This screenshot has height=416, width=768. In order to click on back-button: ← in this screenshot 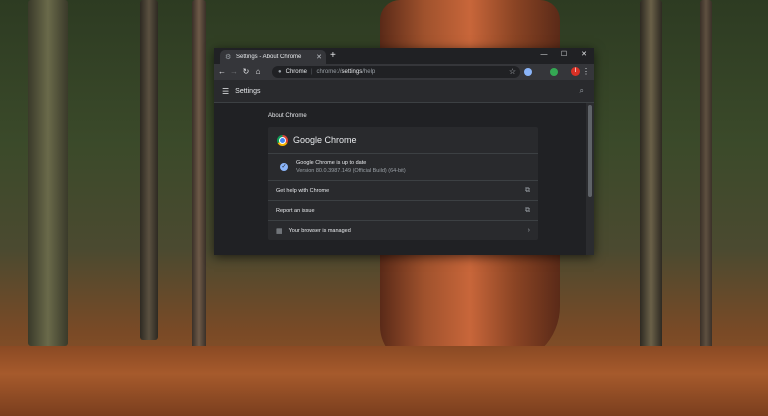, I will do `click(222, 72)`.